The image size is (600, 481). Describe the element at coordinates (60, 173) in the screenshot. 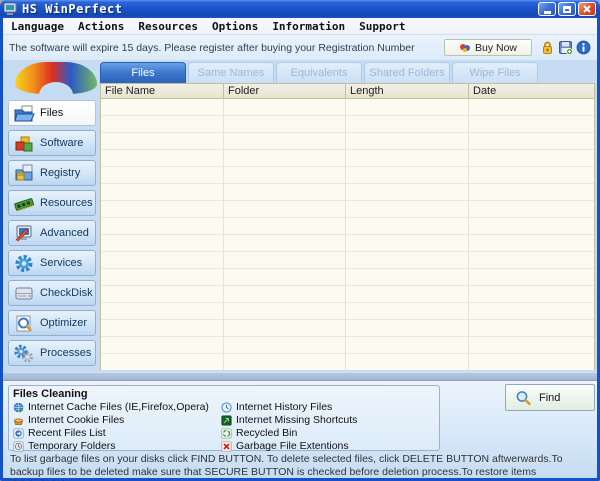

I see `sidebar-label: Registry` at that location.